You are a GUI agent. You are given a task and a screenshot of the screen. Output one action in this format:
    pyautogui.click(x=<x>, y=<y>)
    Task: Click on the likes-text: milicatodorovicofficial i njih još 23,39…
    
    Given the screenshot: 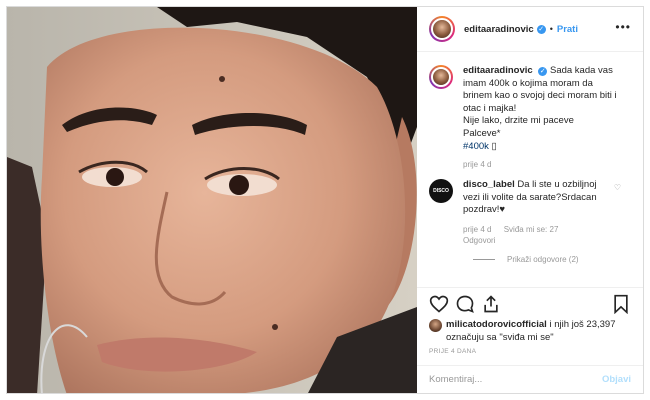 What is the action you would take?
    pyautogui.click(x=531, y=331)
    